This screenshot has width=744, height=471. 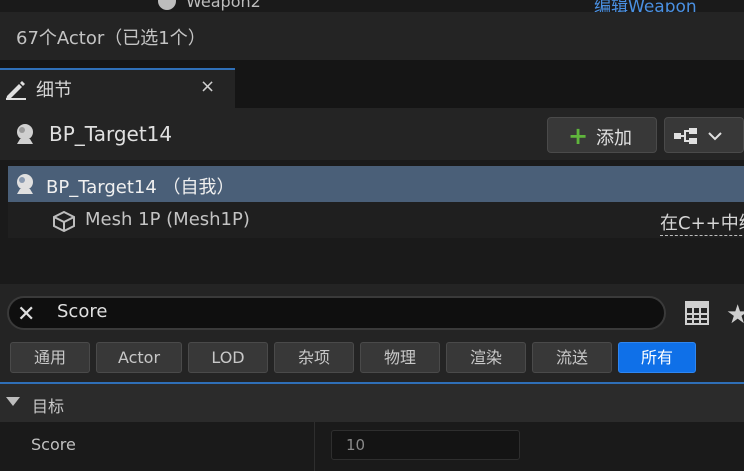 I want to click on property-name: Score, so click(x=53, y=444).